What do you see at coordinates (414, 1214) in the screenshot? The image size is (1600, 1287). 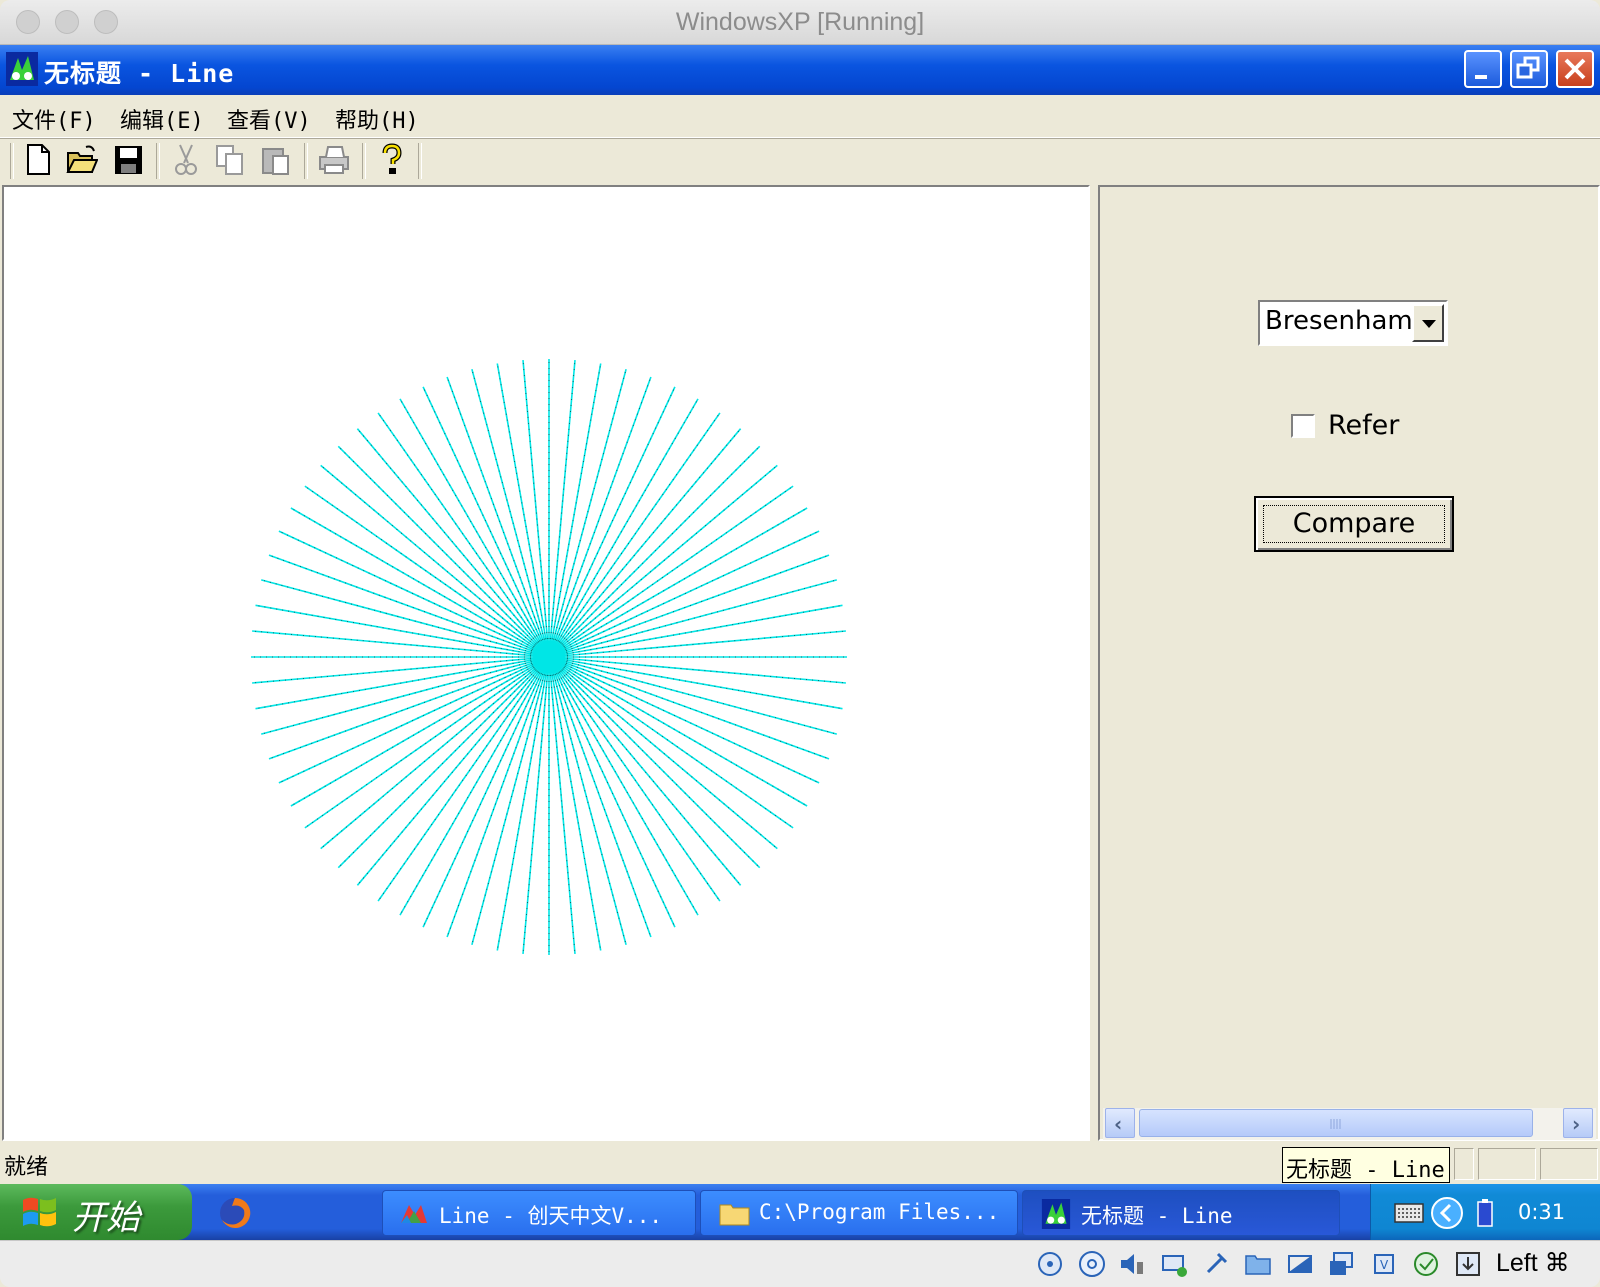 I see `ide-icon` at bounding box center [414, 1214].